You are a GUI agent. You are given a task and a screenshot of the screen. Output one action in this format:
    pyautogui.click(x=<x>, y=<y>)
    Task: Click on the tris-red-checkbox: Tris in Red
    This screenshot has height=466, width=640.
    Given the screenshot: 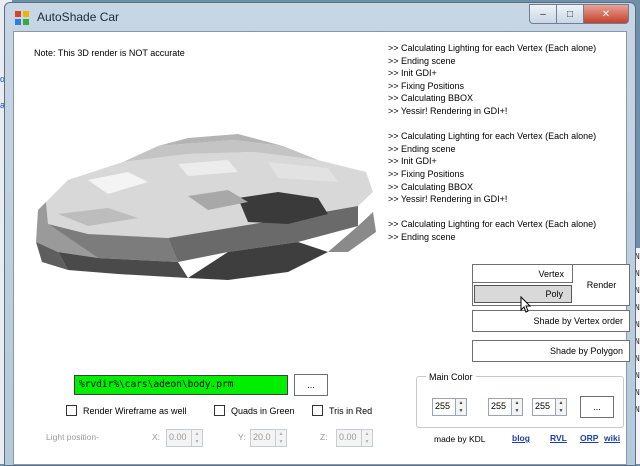 What is the action you would take?
    pyautogui.click(x=342, y=410)
    